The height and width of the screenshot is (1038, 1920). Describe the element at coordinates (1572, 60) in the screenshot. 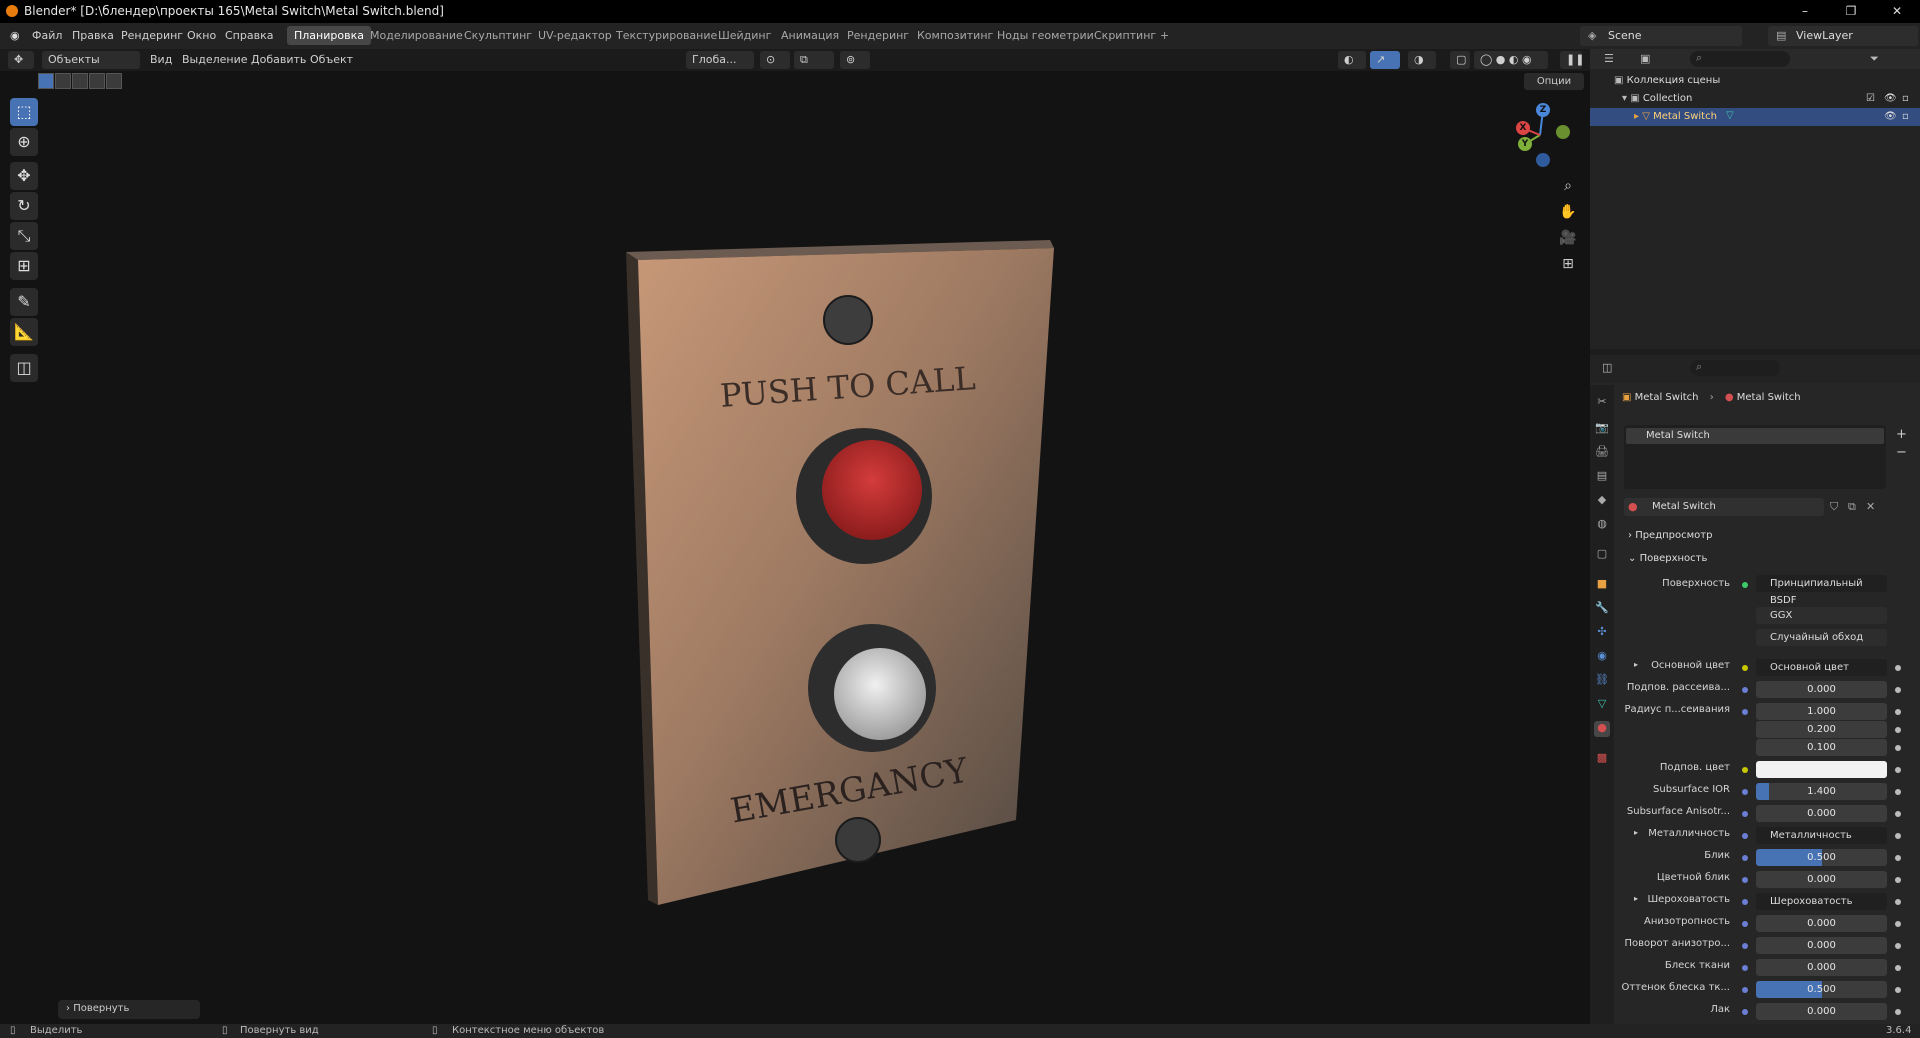

I see `pause-icon: ❚❚` at that location.